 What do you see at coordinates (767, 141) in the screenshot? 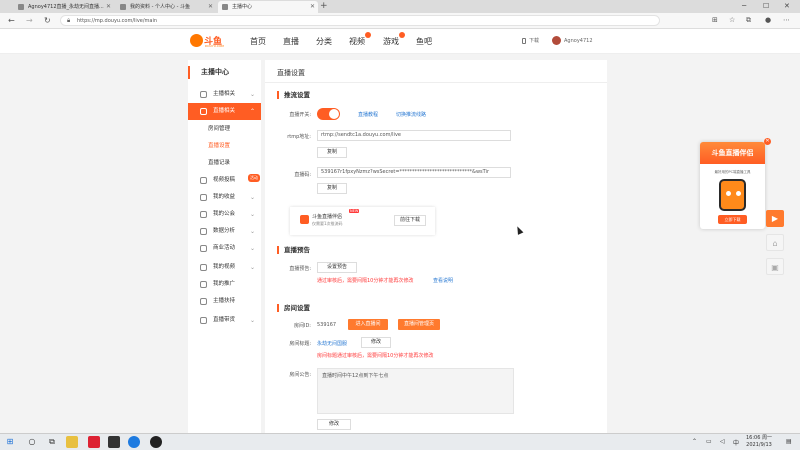
I see `float-ad-close-icon: ✕` at bounding box center [767, 141].